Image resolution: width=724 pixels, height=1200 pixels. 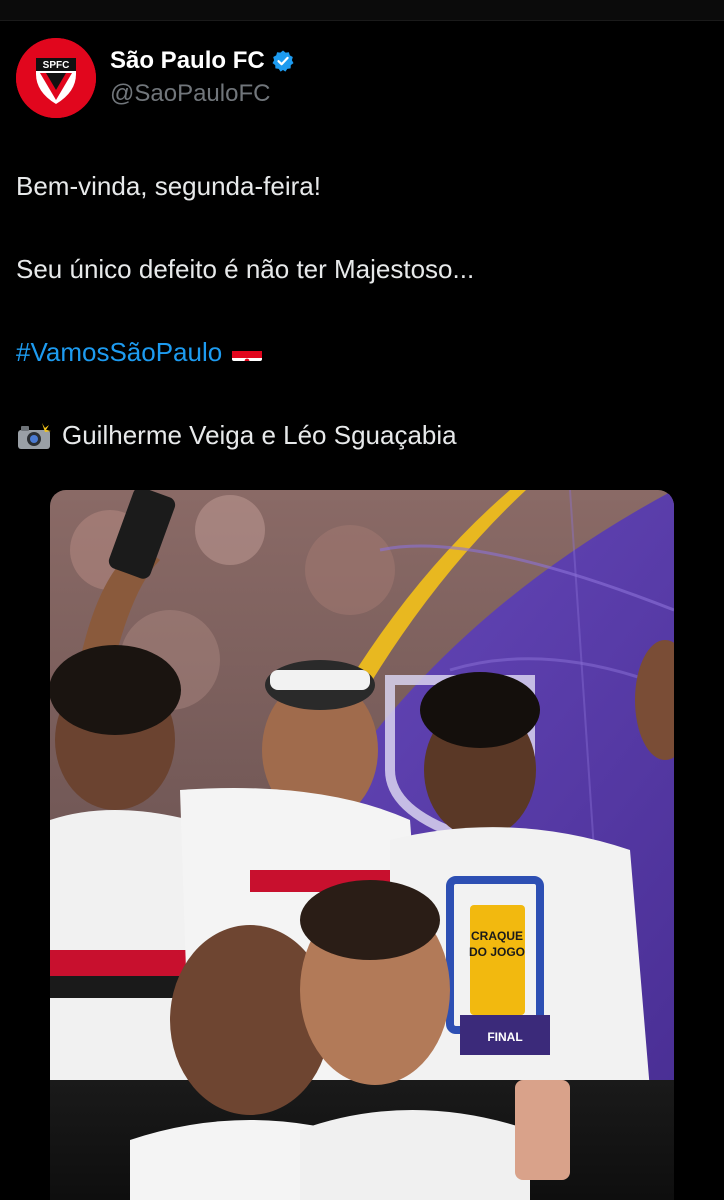 What do you see at coordinates (202, 94) in the screenshot?
I see `account-handle: @SaoPauloFC` at bounding box center [202, 94].